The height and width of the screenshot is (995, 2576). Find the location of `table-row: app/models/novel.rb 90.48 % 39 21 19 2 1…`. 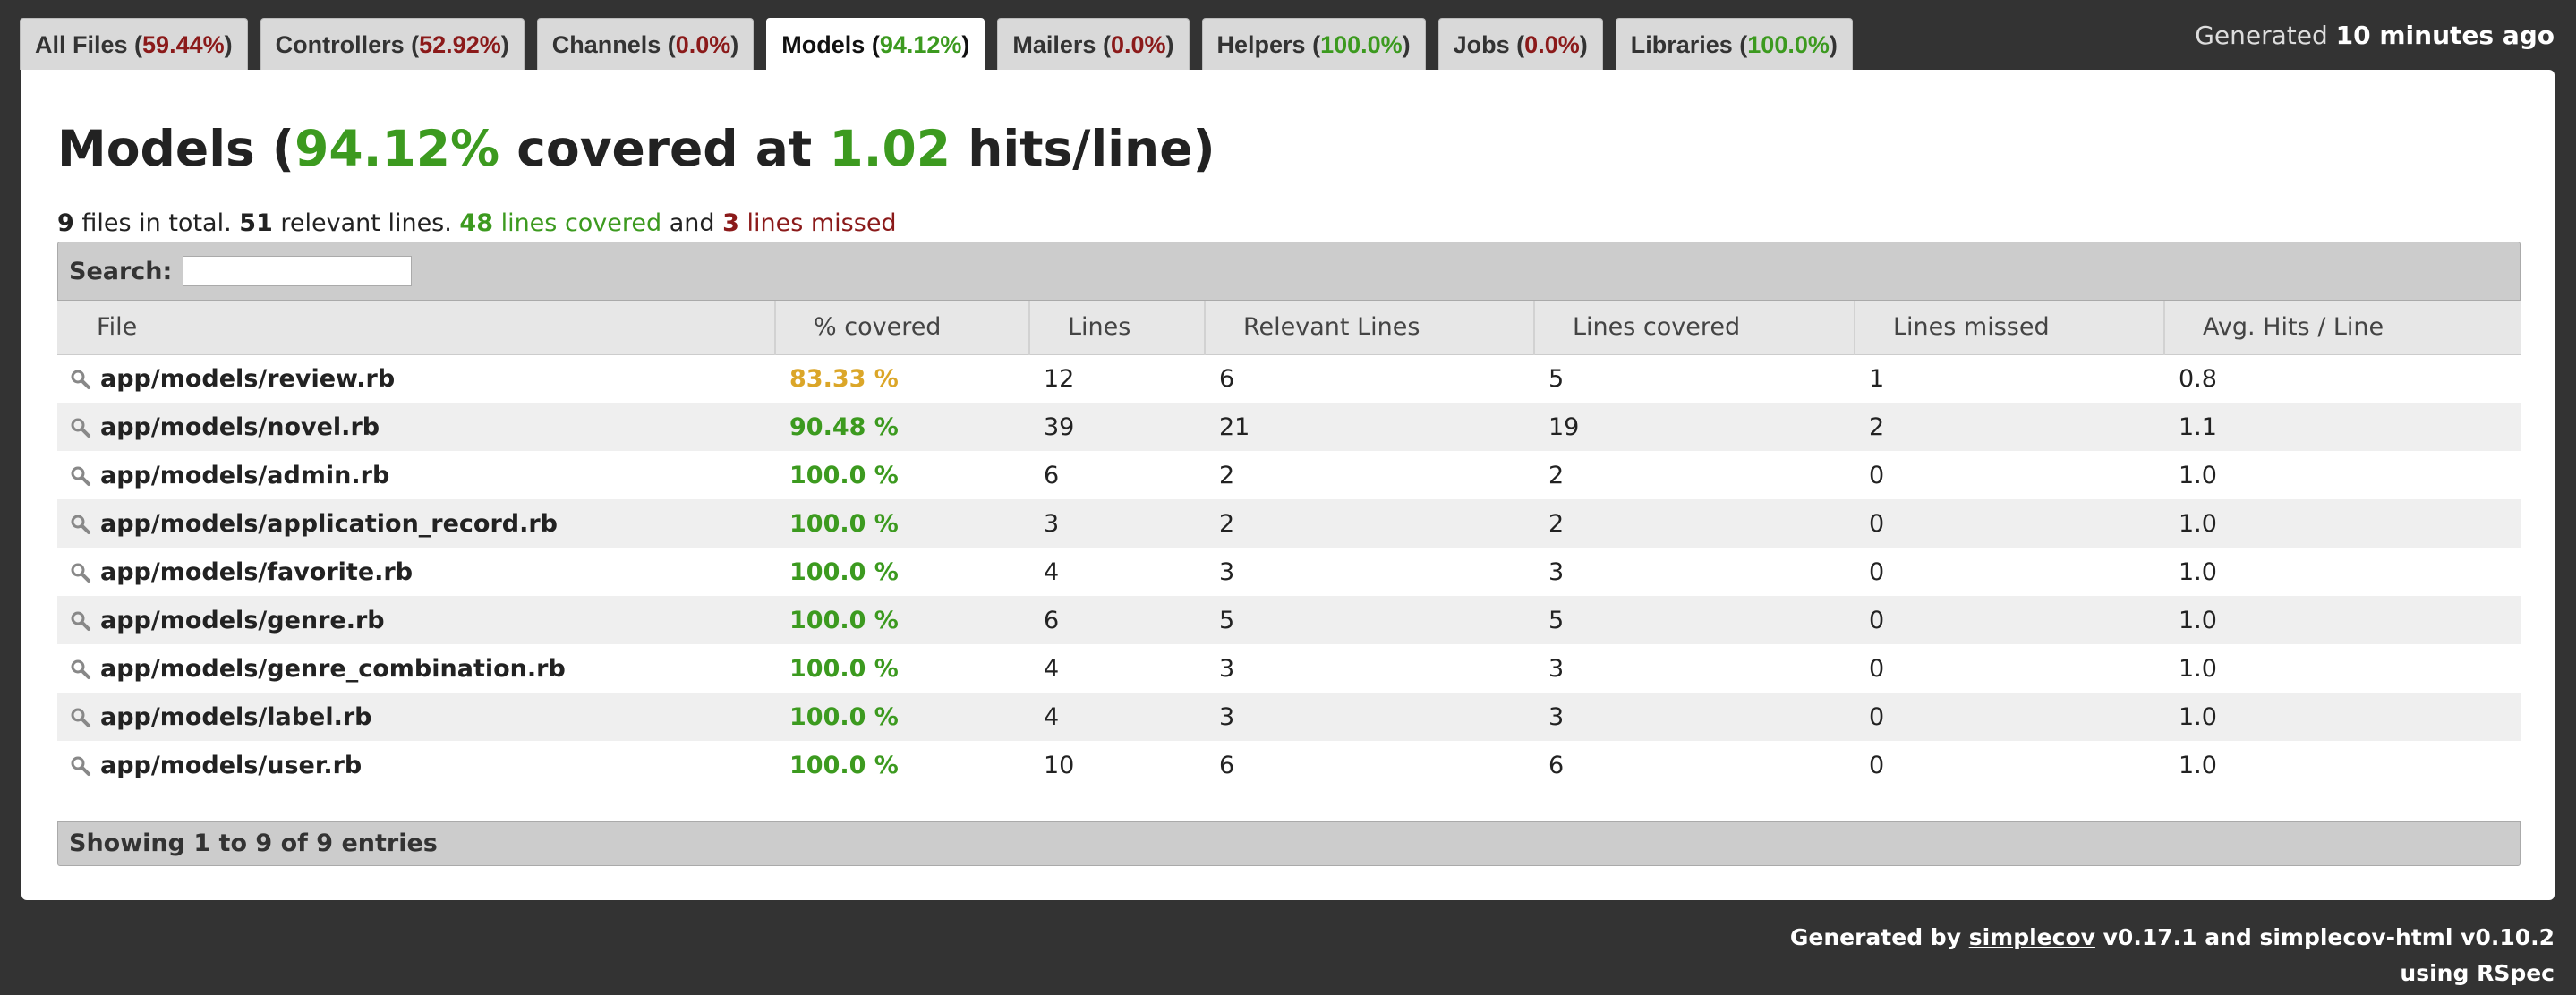

table-row: app/models/novel.rb 90.48 % 39 21 19 2 1… is located at coordinates (1289, 427).